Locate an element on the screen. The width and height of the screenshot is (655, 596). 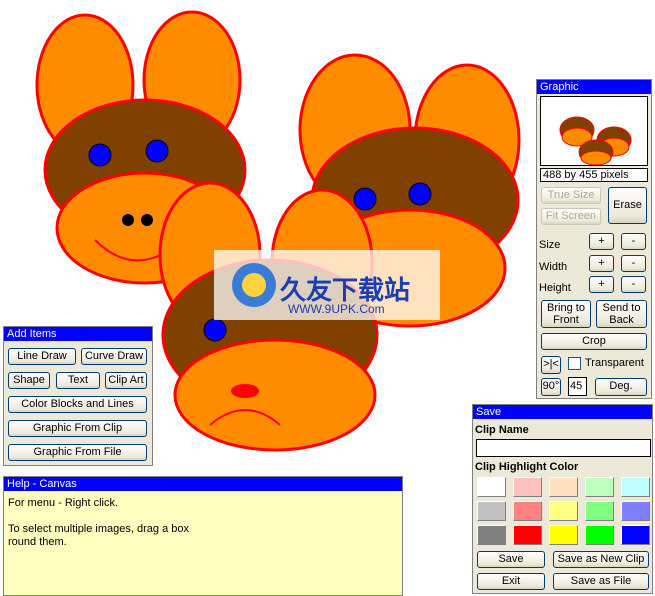
width-plus-button: + is located at coordinates (601, 263).